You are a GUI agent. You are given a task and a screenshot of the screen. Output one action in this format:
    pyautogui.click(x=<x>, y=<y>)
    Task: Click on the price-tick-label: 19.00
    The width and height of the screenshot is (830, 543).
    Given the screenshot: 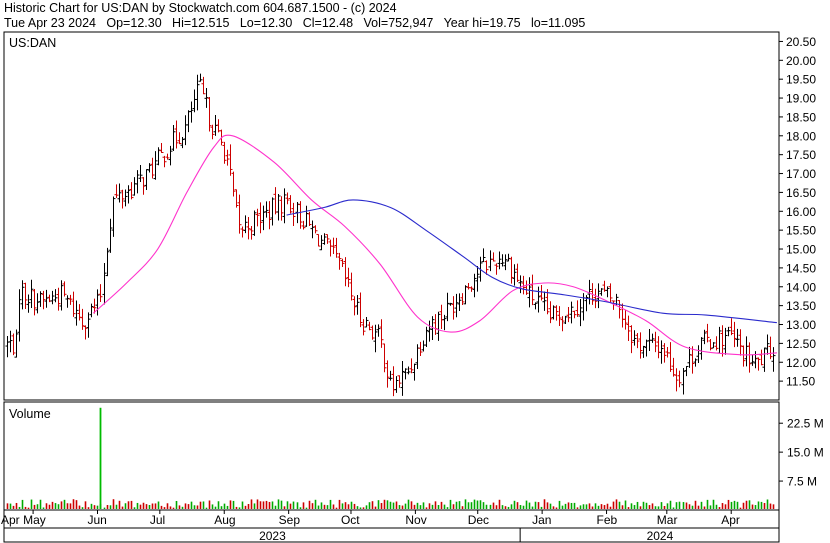 What is the action you would take?
    pyautogui.click(x=801, y=99)
    